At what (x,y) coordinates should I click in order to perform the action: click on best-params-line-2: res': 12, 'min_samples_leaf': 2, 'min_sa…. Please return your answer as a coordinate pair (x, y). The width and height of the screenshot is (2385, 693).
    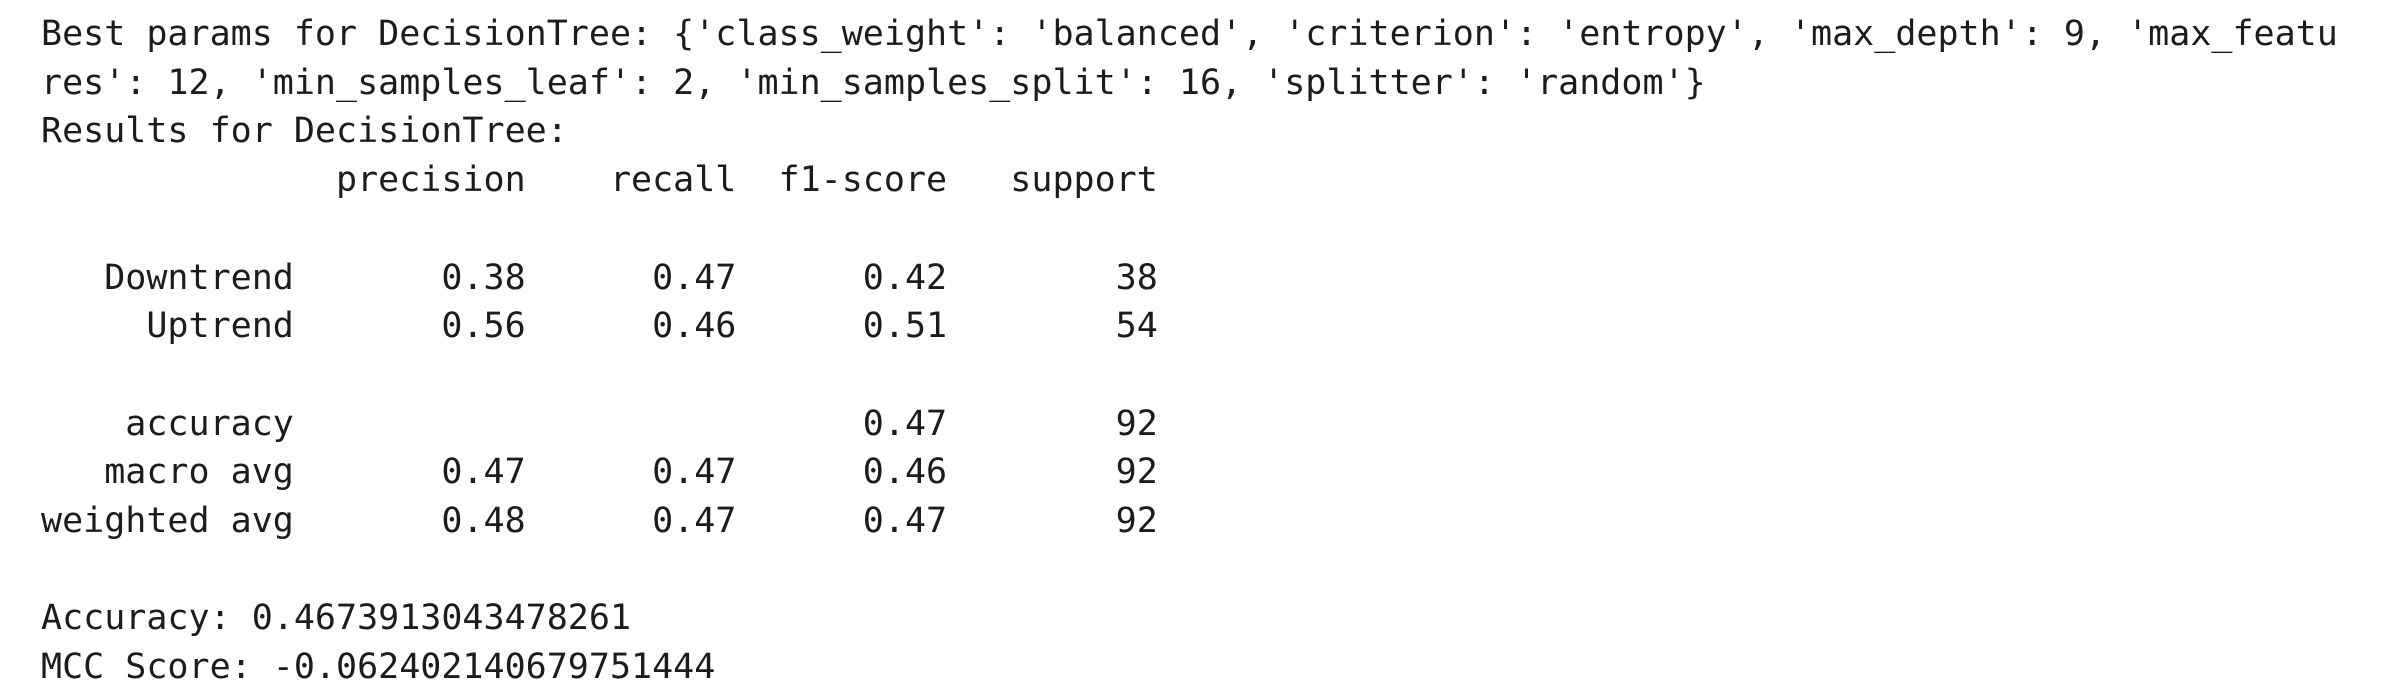
    Looking at the image, I should click on (873, 82).